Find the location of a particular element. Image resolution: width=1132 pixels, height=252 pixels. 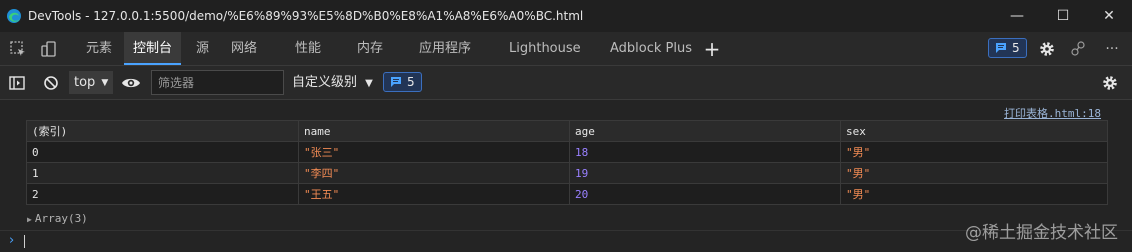

name-cell: "王五" is located at coordinates (434, 194).